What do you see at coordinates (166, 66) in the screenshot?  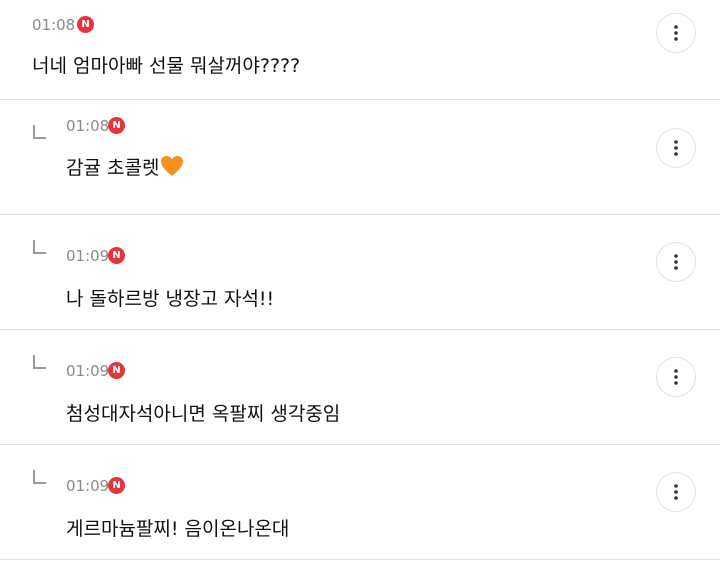 I see `comment-text: 너네 엄마아빠 선물 뭐살꺼야????` at bounding box center [166, 66].